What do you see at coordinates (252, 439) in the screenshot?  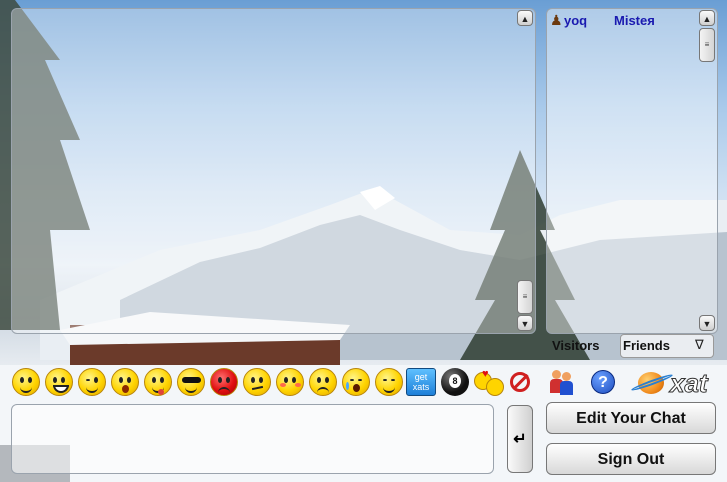 I see `message-input` at bounding box center [252, 439].